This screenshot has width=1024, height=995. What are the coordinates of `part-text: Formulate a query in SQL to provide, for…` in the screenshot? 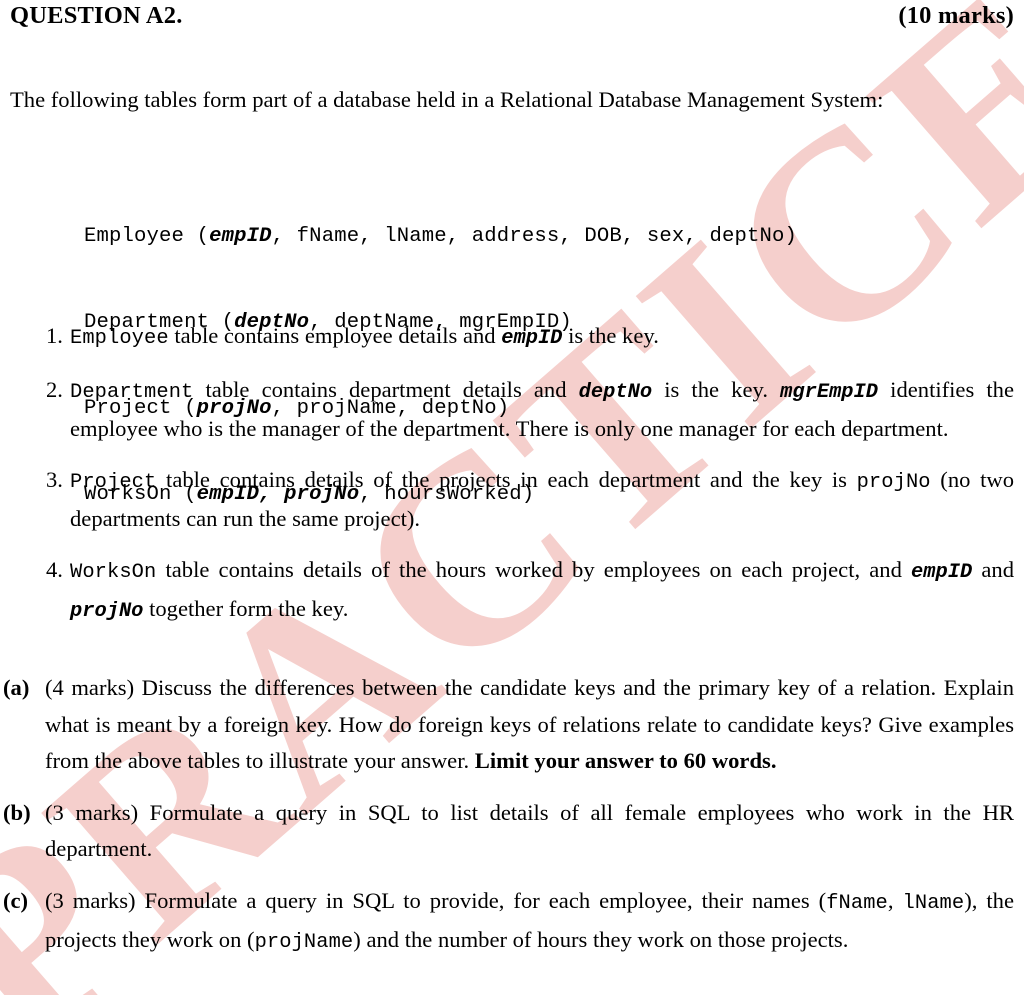 It's located at (481, 900).